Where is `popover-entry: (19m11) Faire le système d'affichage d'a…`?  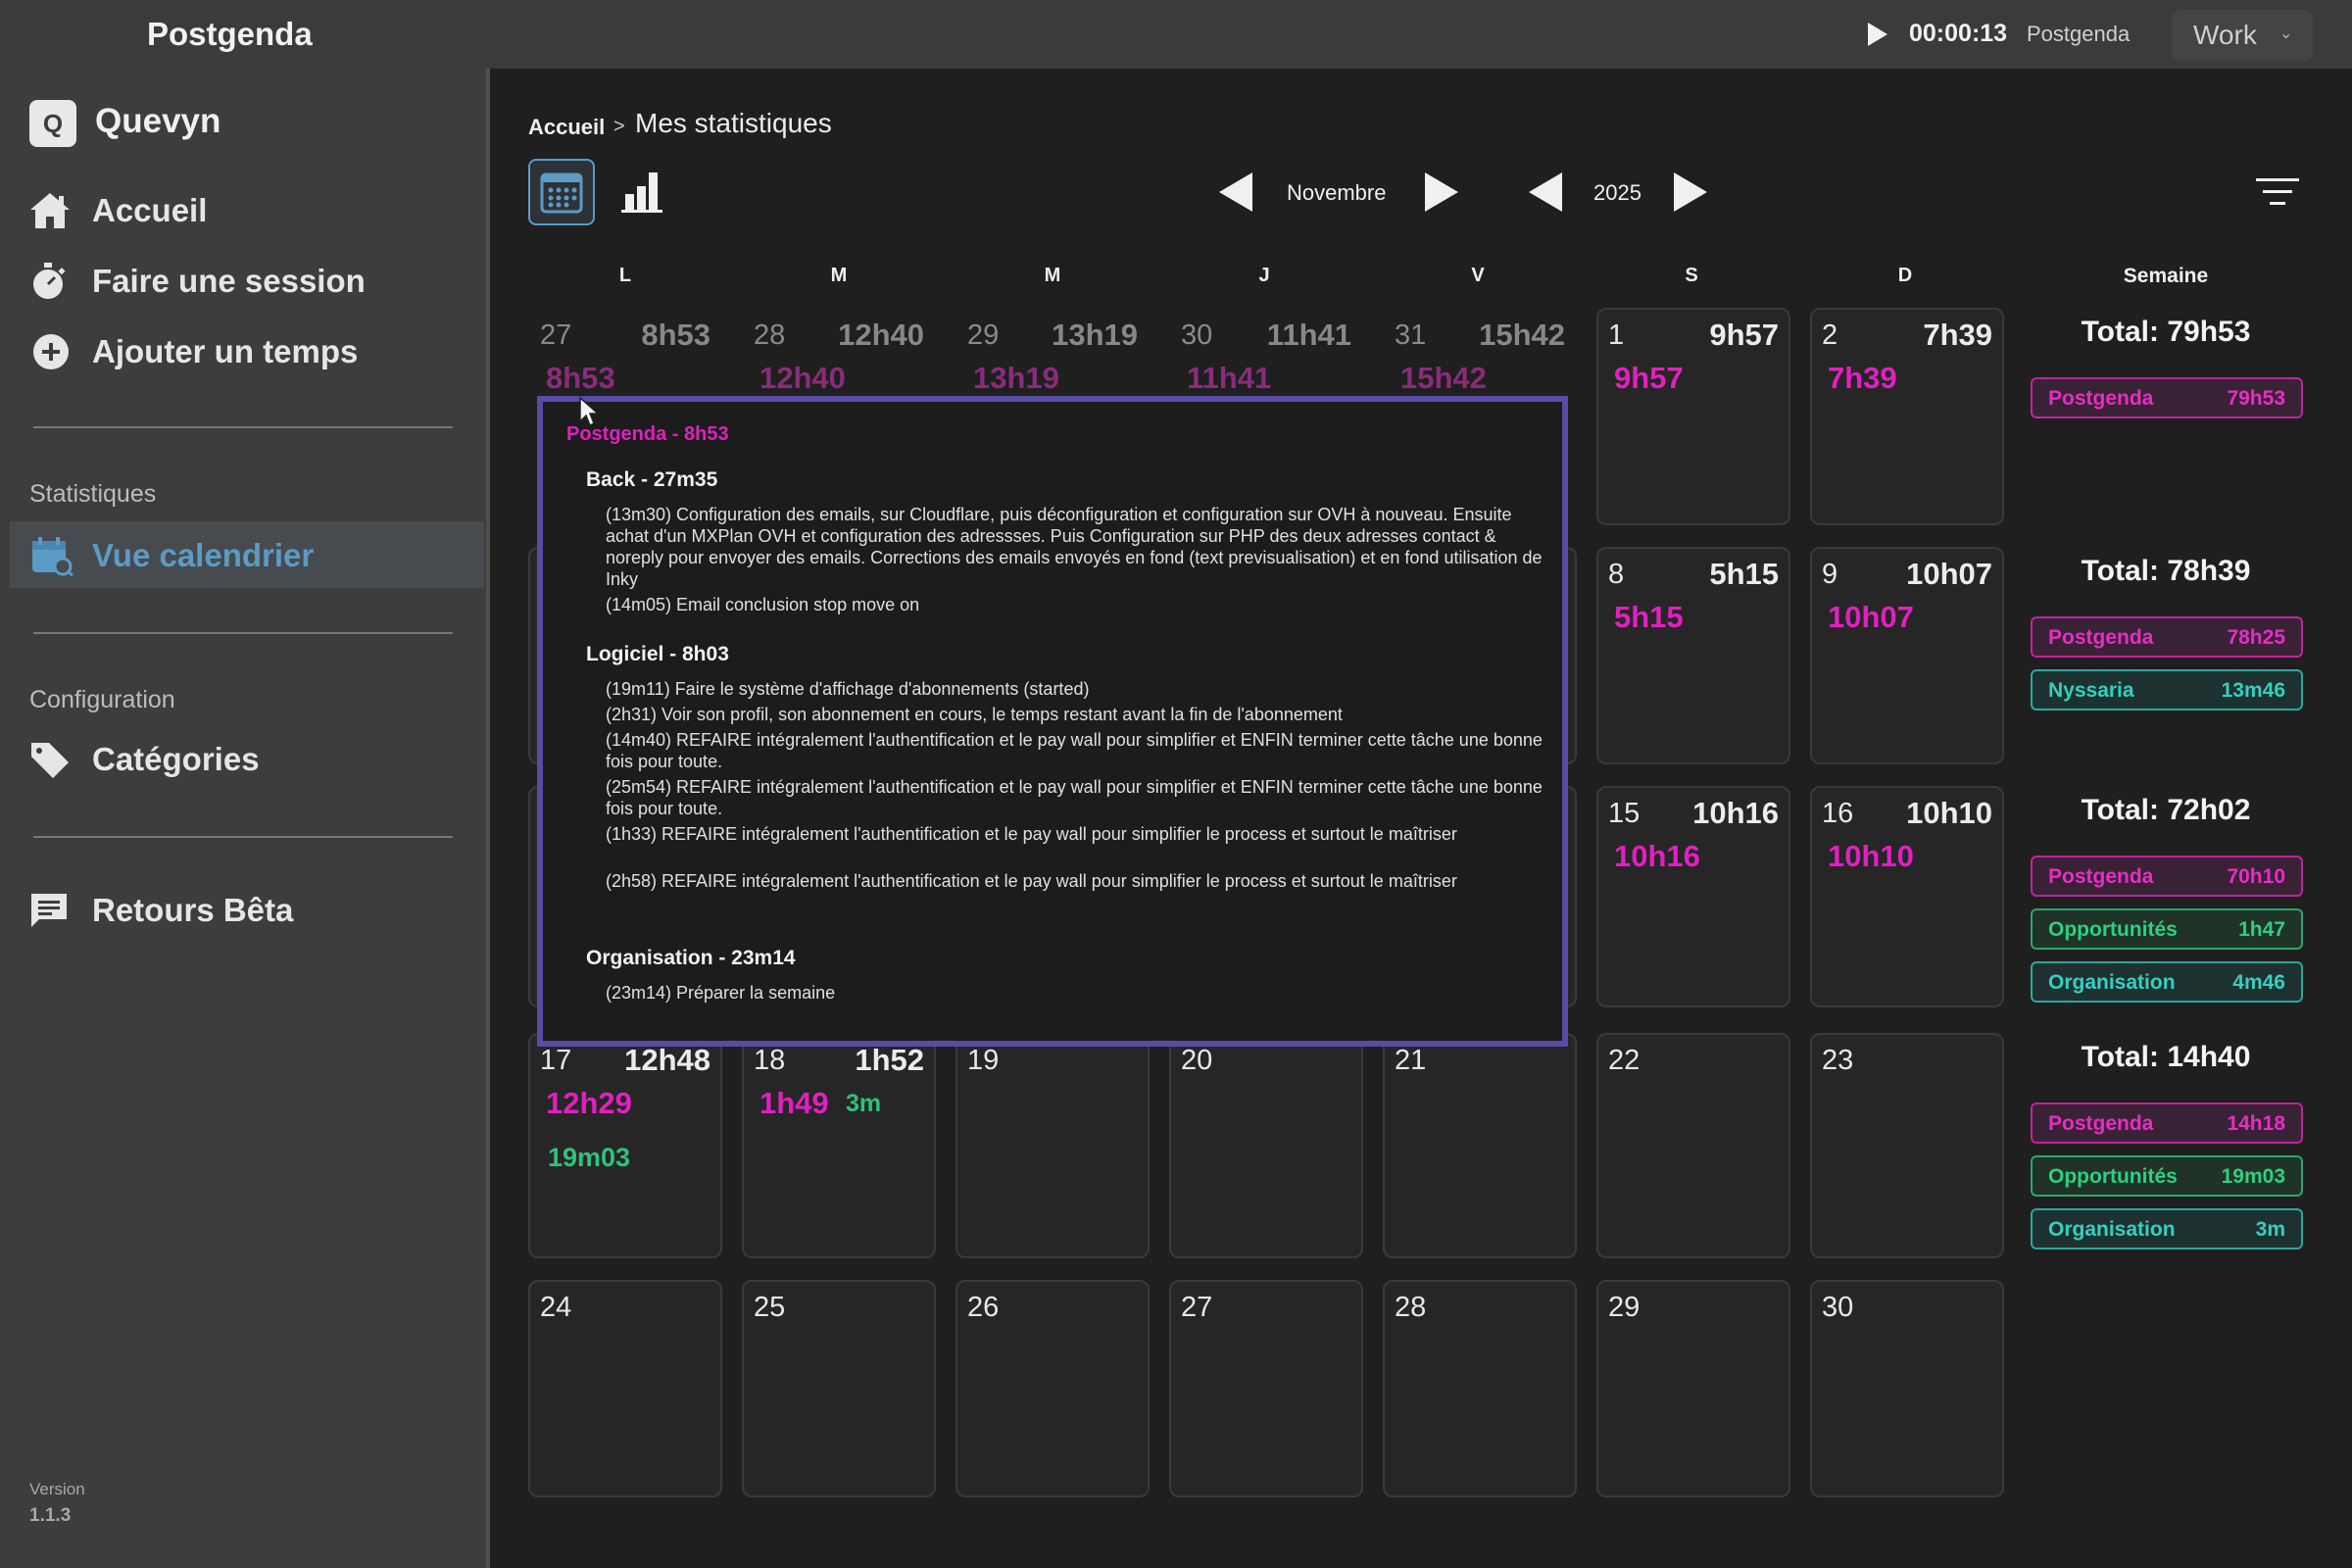
popover-entry: (19m11) Faire le système d'affichage d'a… is located at coordinates (848, 689).